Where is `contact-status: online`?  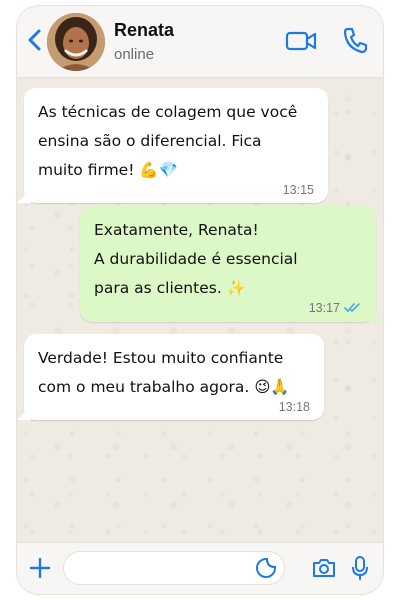 contact-status: online is located at coordinates (134, 54).